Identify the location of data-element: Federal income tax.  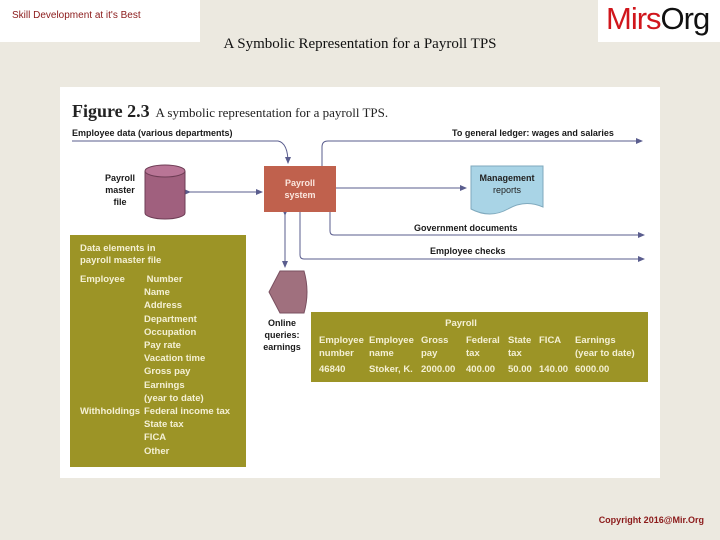
(187, 411).